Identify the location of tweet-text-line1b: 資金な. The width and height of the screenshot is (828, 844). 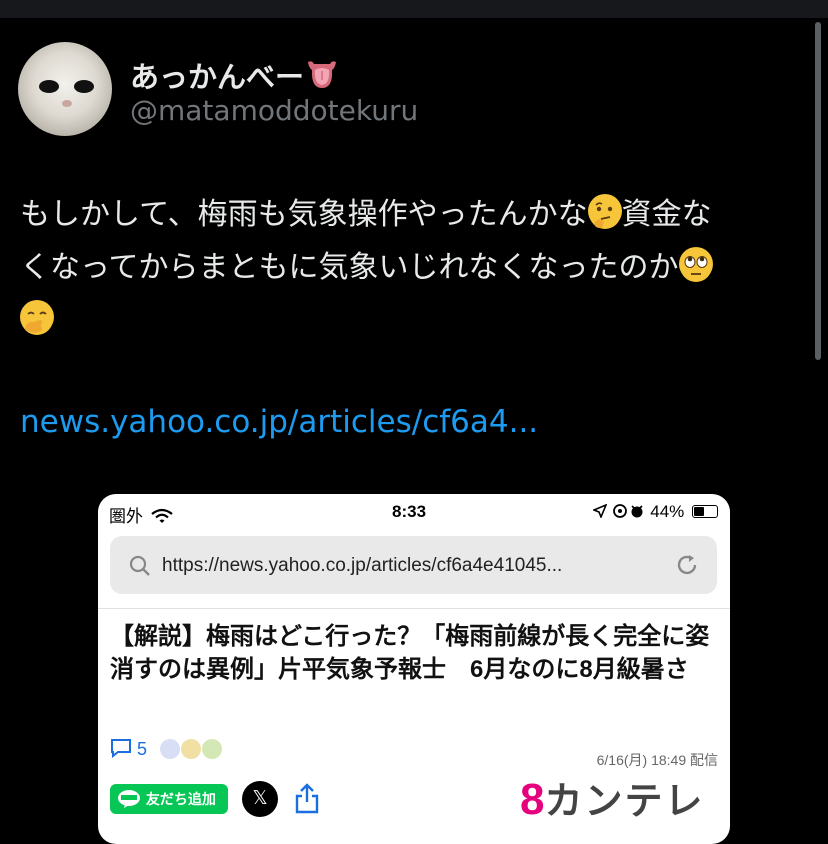
(666, 214).